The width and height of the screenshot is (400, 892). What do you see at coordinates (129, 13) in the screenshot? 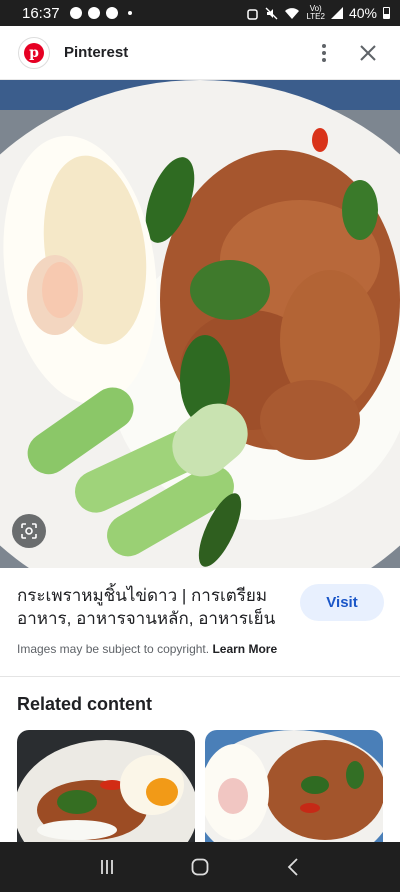
I see `notification-dot-icon` at bounding box center [129, 13].